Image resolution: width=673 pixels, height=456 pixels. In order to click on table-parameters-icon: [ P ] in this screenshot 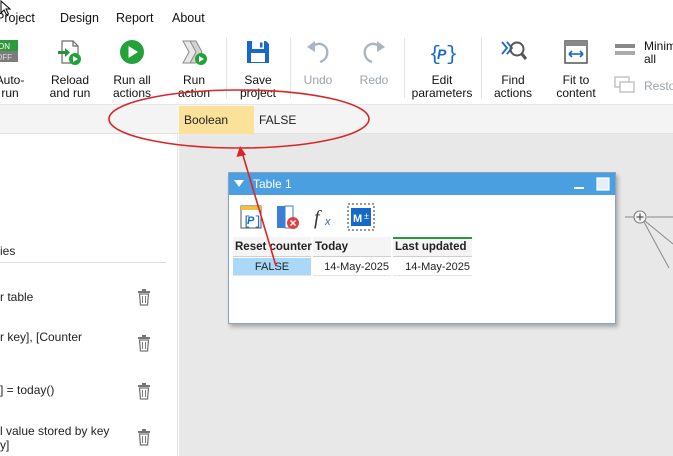, I will do `click(251, 217)`.